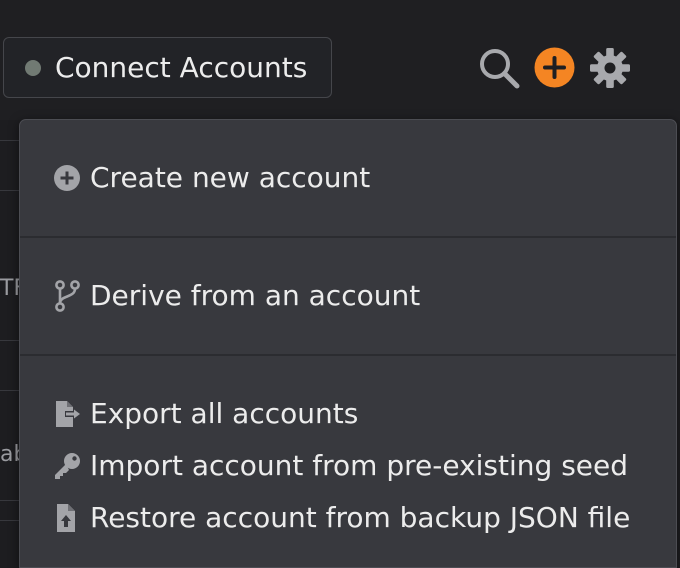 The width and height of the screenshot is (680, 568). I want to click on menu-item-import-seed: Import account from pre-existing seed, so click(348, 466).